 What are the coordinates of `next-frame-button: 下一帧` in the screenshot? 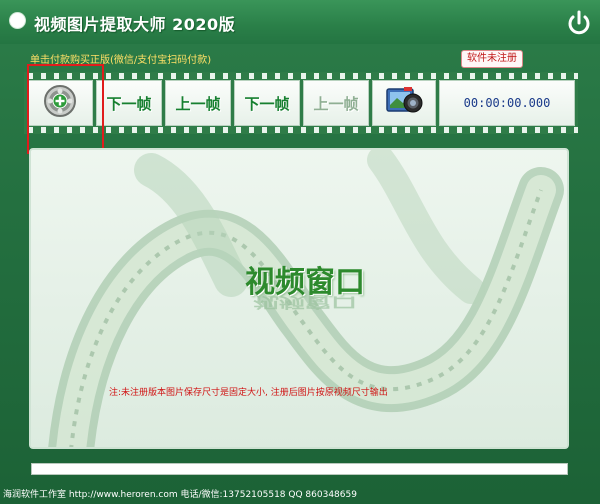 It's located at (129, 103).